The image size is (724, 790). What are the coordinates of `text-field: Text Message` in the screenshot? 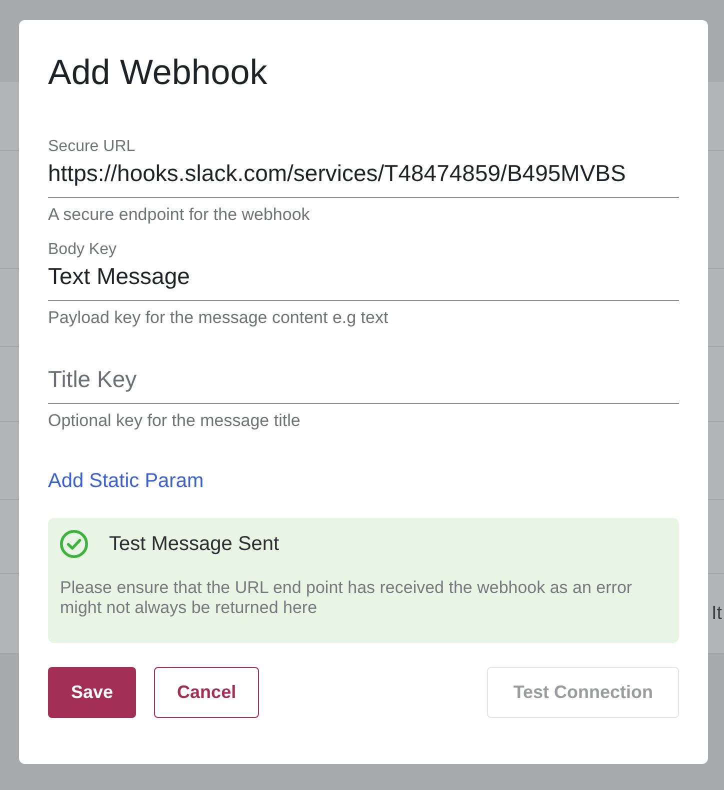 It's located at (363, 281).